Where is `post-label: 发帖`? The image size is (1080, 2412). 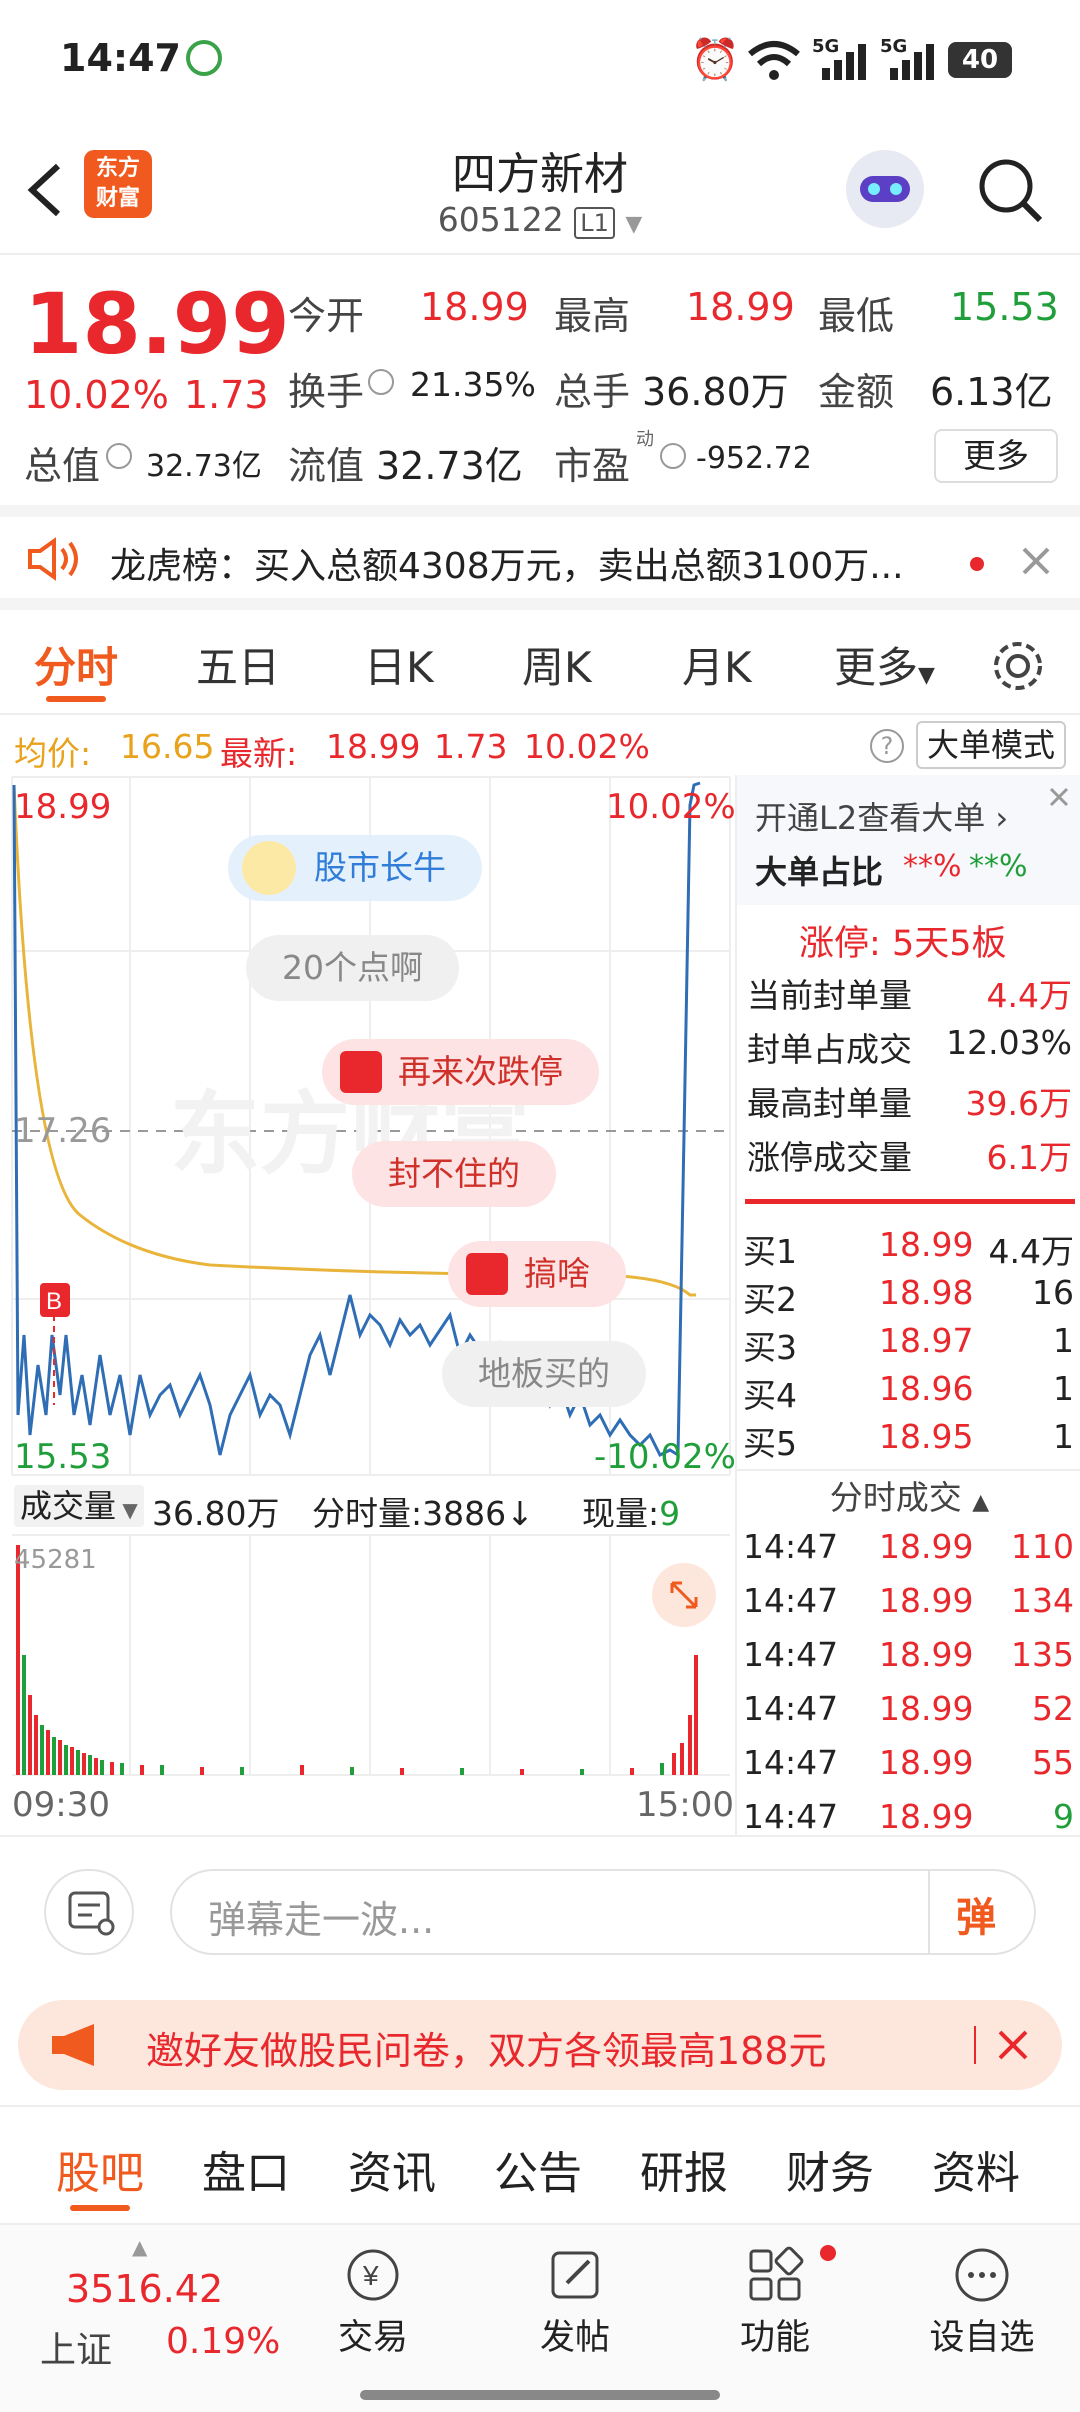
post-label: 发帖 is located at coordinates (574, 2338).